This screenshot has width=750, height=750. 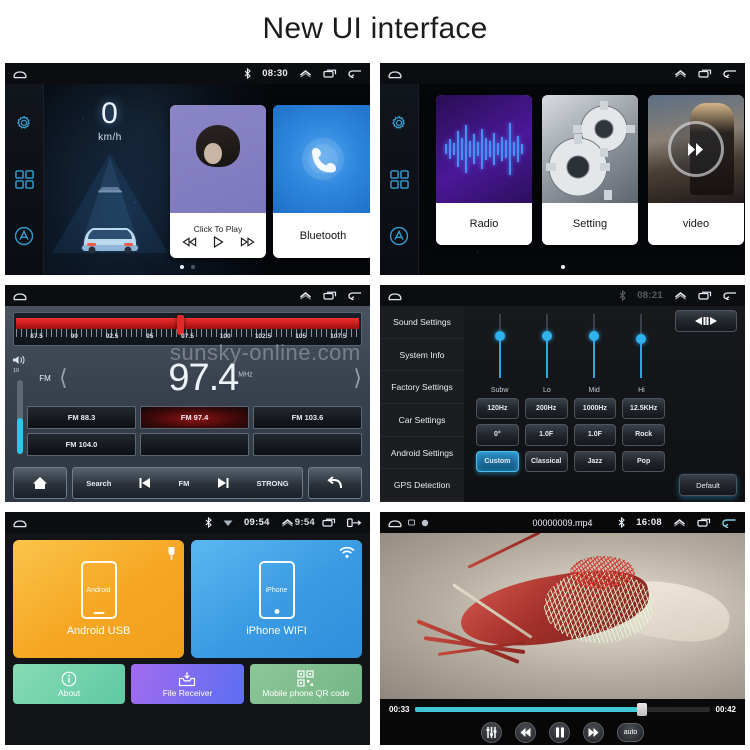 What do you see at coordinates (273, 483) in the screenshot?
I see `strong-button: STRONG` at bounding box center [273, 483].